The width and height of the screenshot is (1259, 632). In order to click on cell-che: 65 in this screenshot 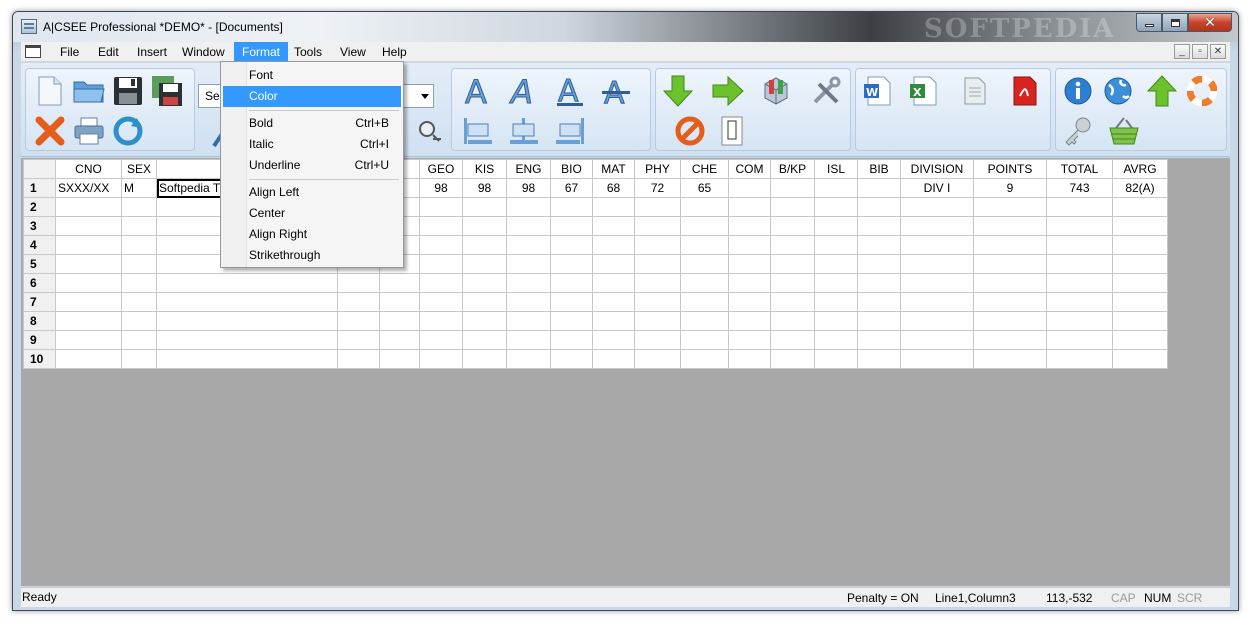, I will do `click(704, 188)`.